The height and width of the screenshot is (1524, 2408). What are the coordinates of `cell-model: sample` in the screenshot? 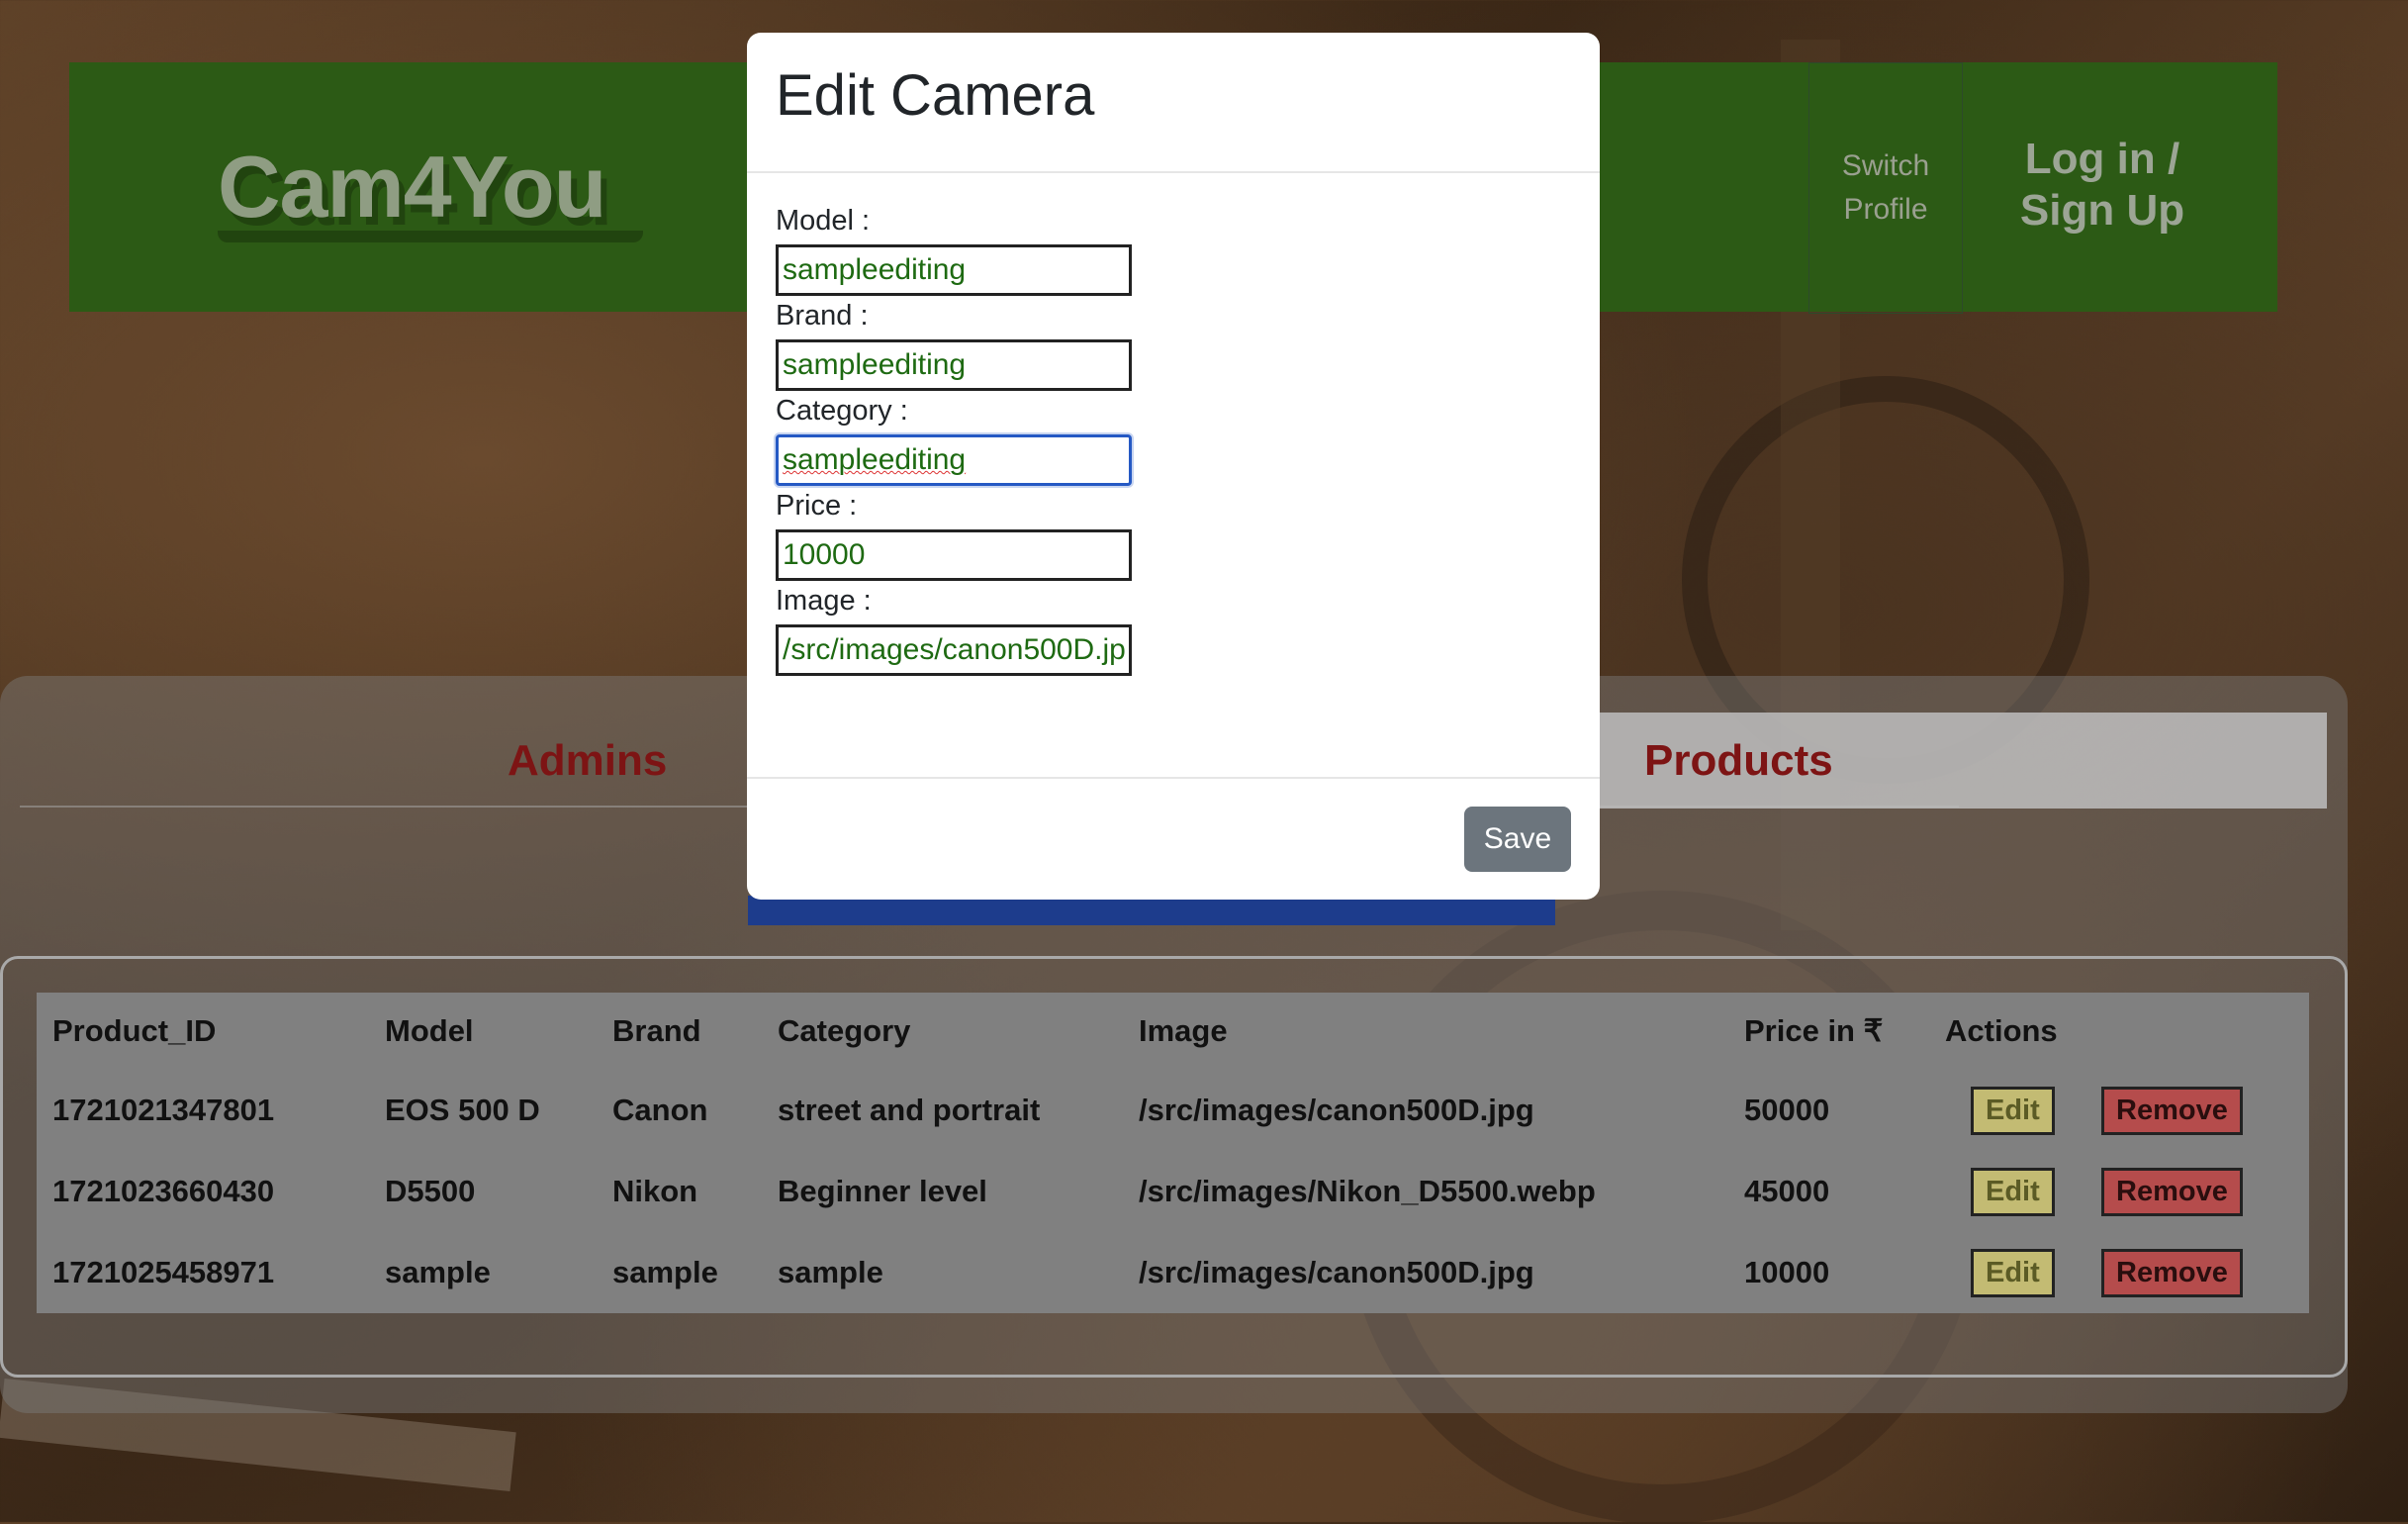 It's located at (438, 1272).